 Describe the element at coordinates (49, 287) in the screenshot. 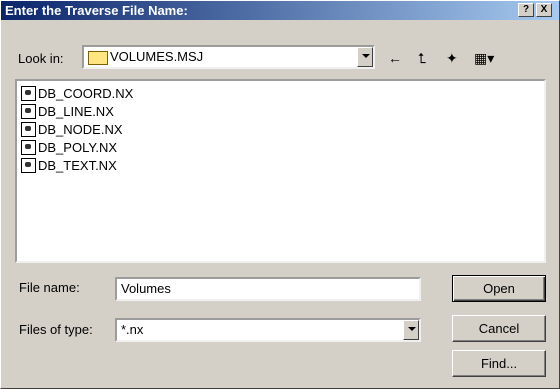

I see `file-name-label: File name:` at that location.